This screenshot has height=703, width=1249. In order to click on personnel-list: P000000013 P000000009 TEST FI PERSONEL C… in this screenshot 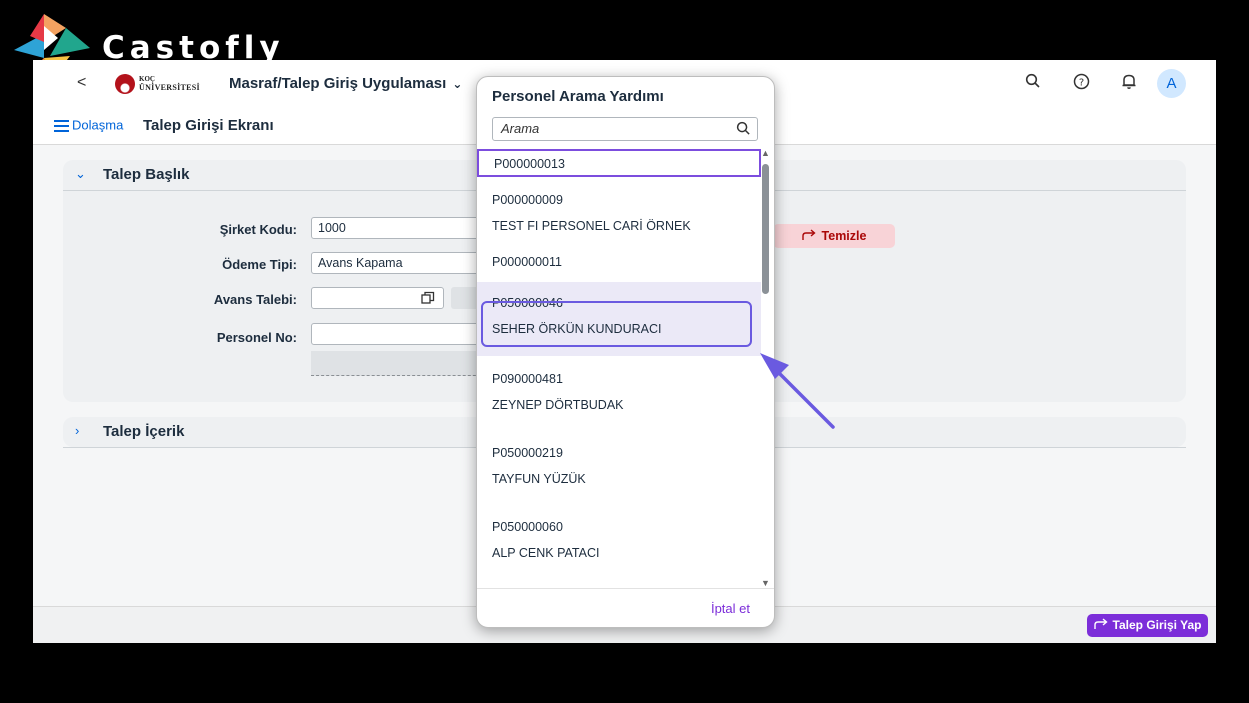, I will do `click(619, 368)`.